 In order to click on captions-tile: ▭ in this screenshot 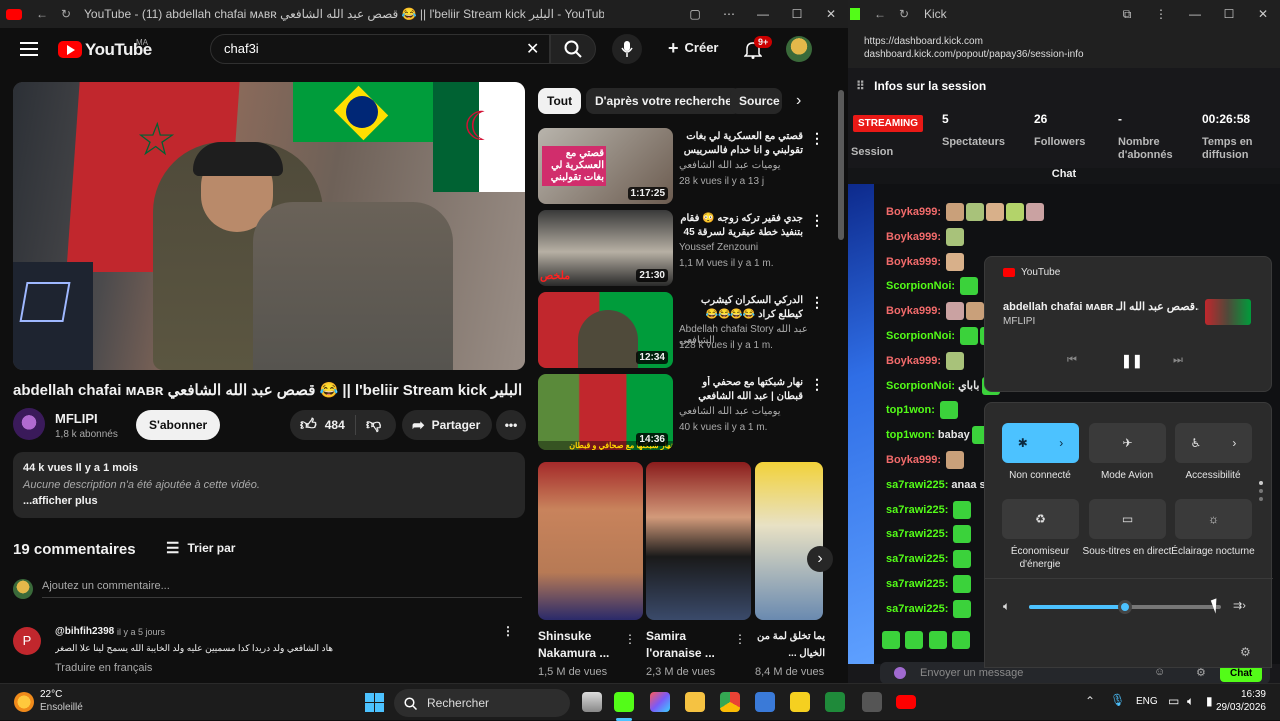, I will do `click(1127, 519)`.